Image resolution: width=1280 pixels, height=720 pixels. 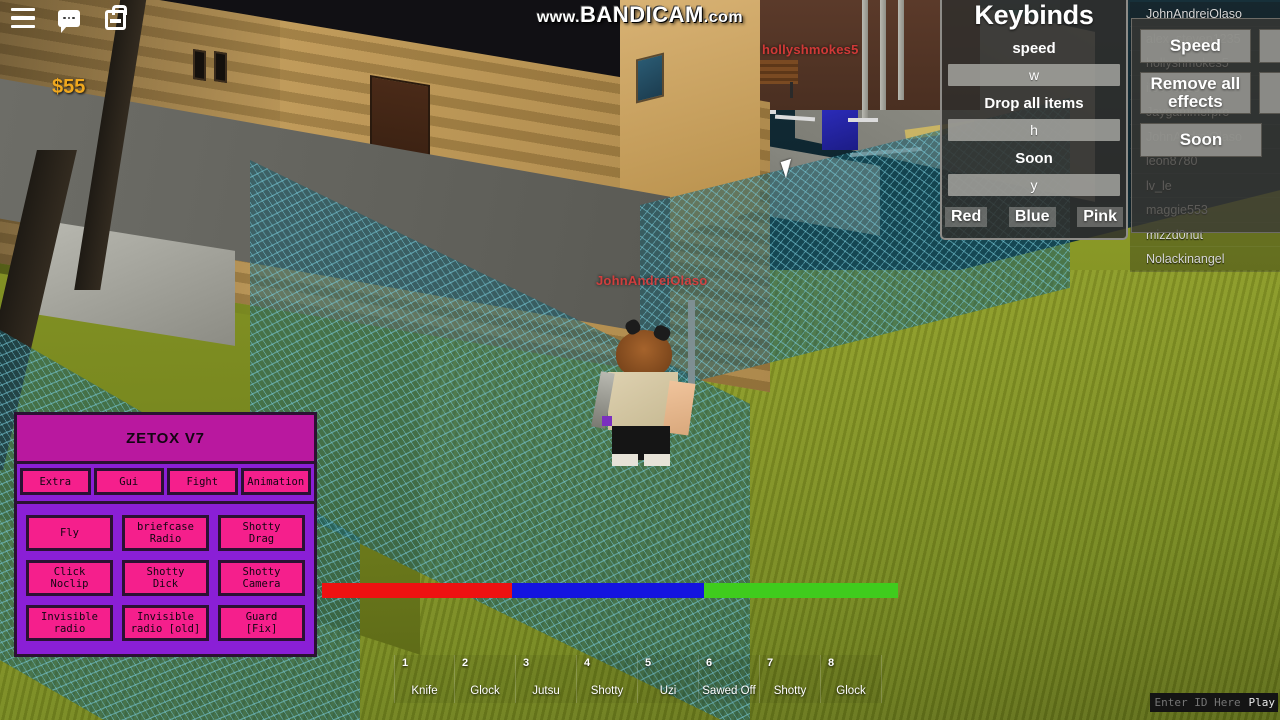 What do you see at coordinates (1201, 139) in the screenshot?
I see `soon-button: Soon` at bounding box center [1201, 139].